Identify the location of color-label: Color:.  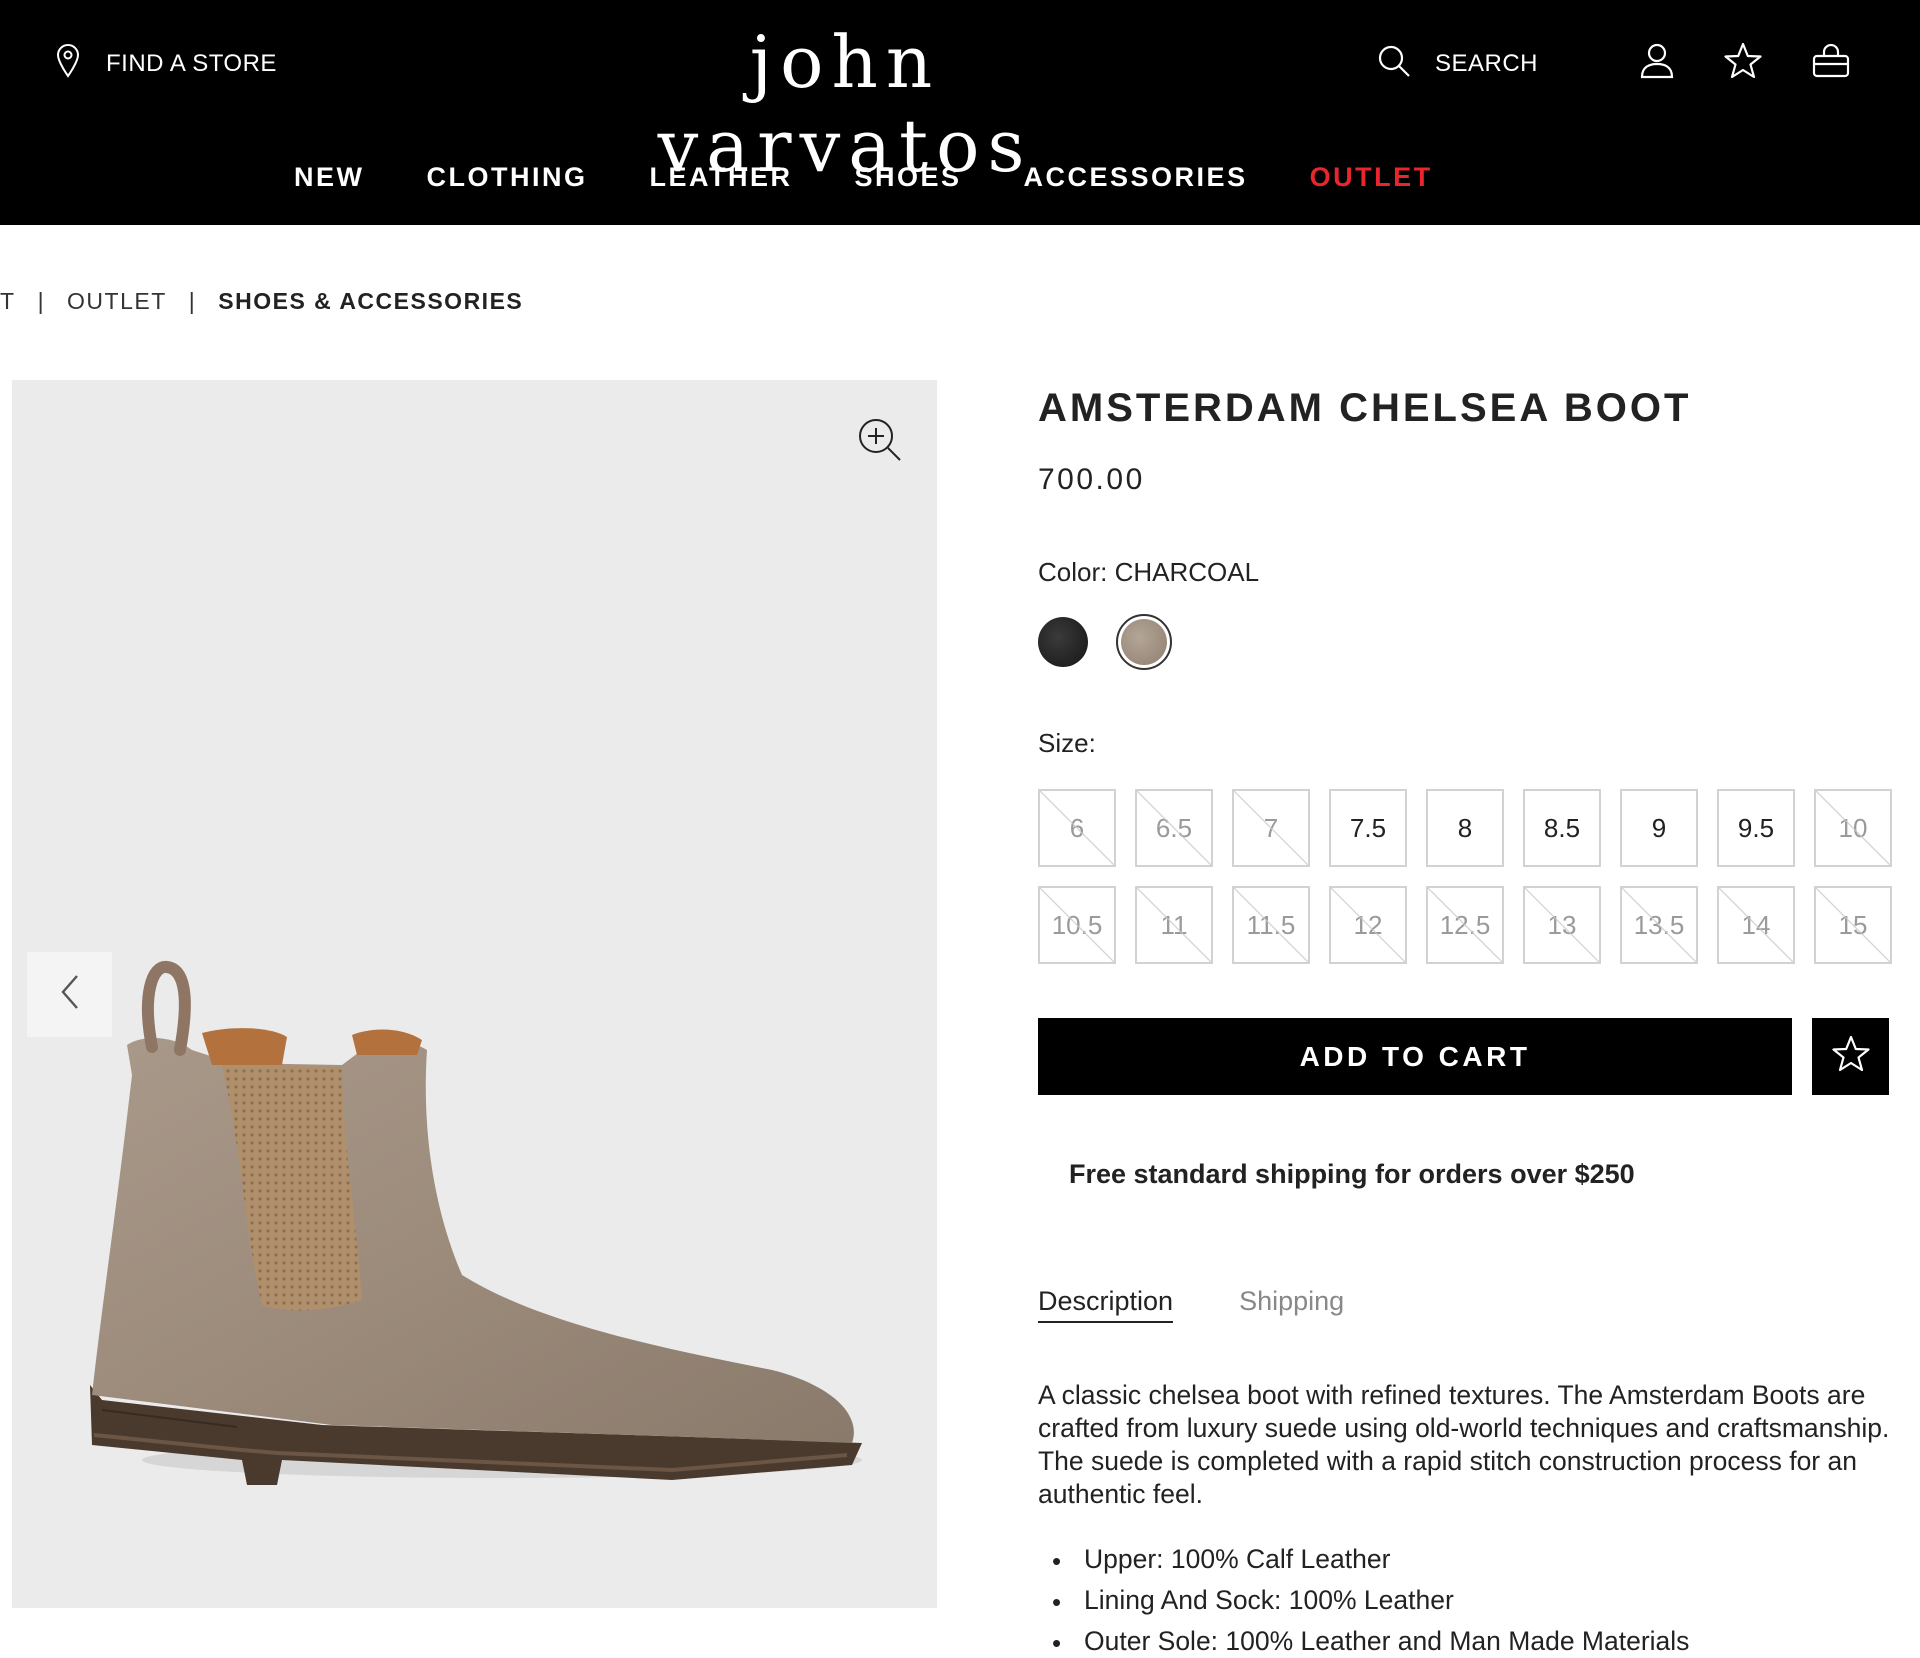
(1073, 572).